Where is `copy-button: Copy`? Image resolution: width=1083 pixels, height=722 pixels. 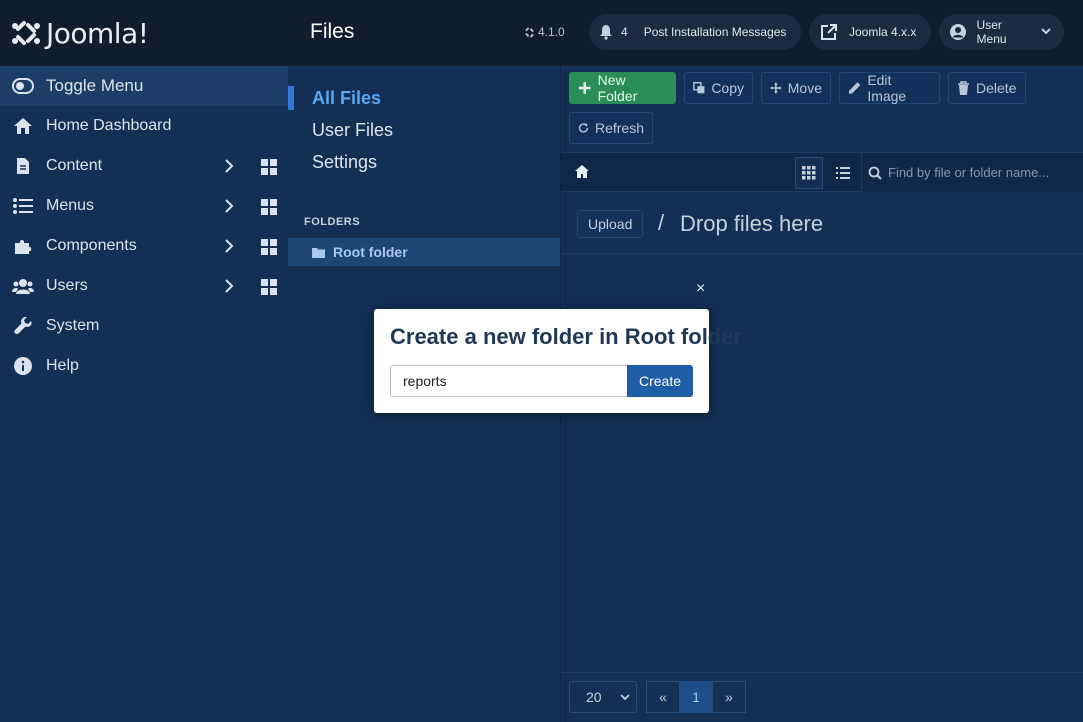
copy-button: Copy is located at coordinates (718, 88).